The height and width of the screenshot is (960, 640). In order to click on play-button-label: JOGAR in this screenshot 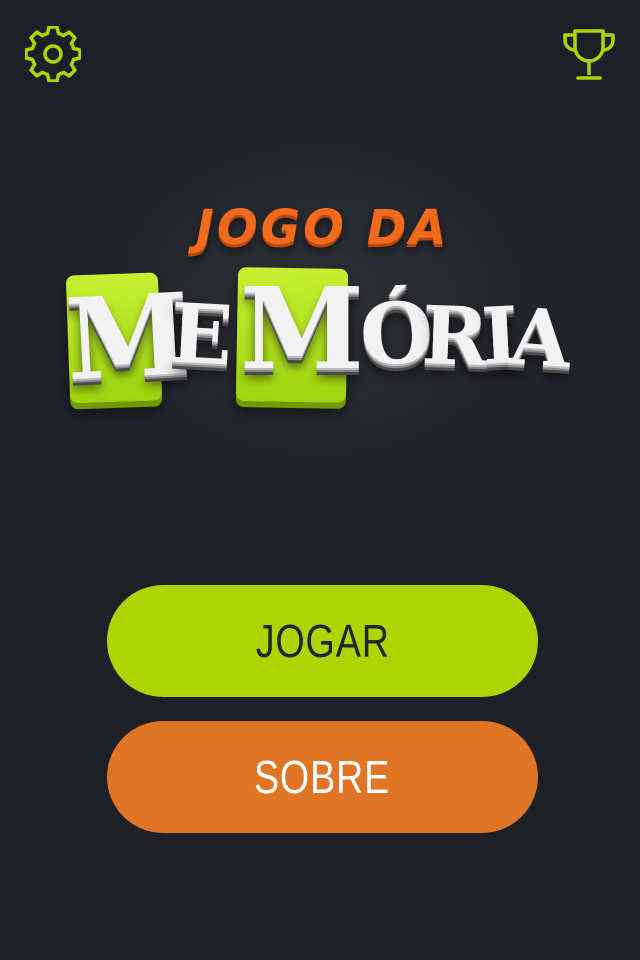, I will do `click(322, 641)`.